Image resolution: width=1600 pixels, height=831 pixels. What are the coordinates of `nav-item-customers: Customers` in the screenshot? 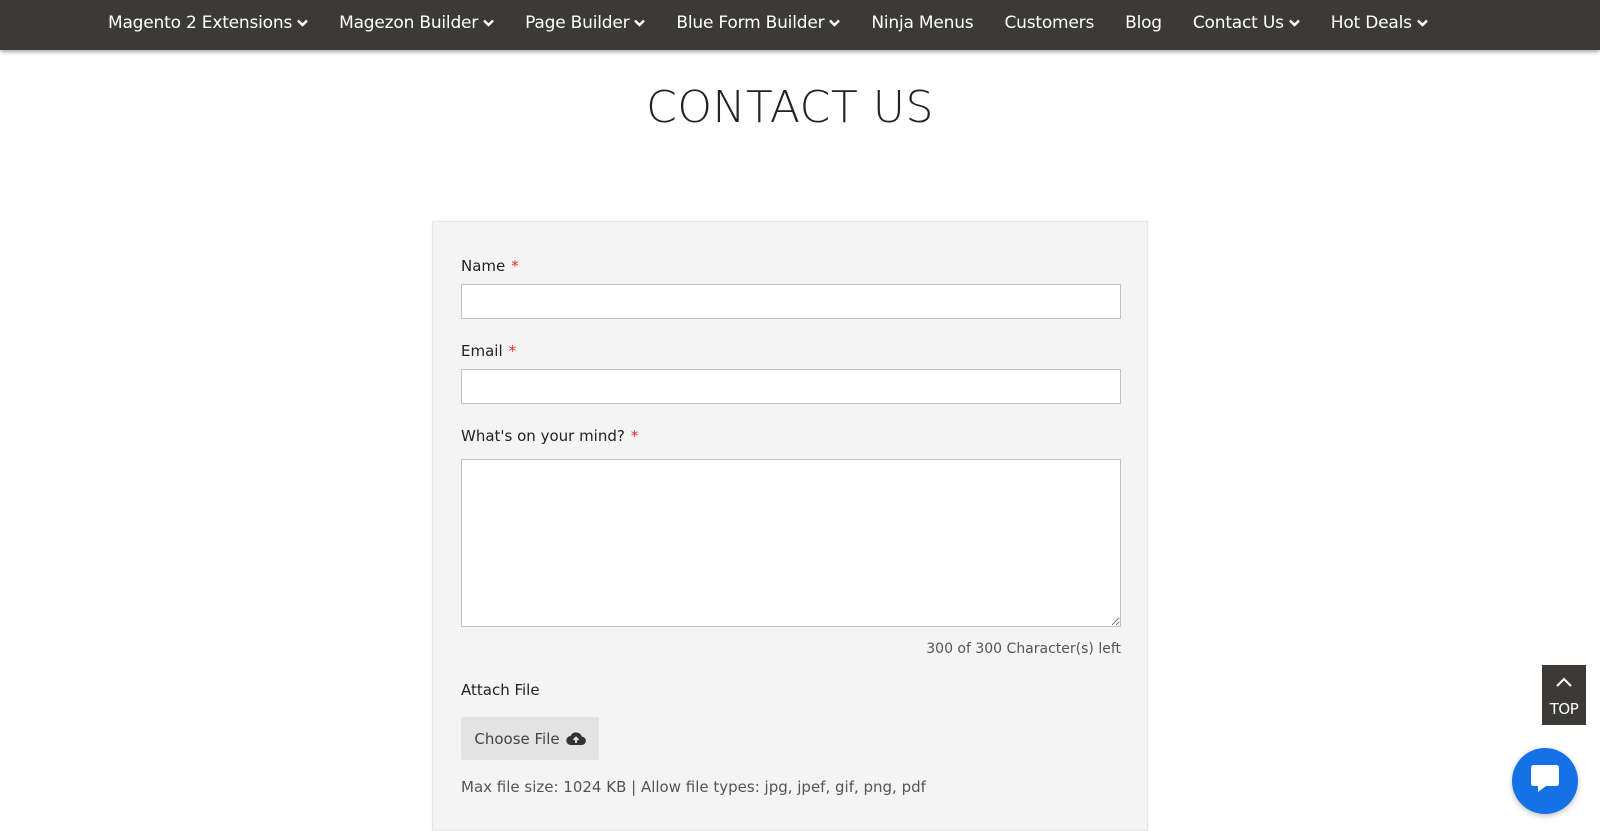 It's located at (1049, 23).